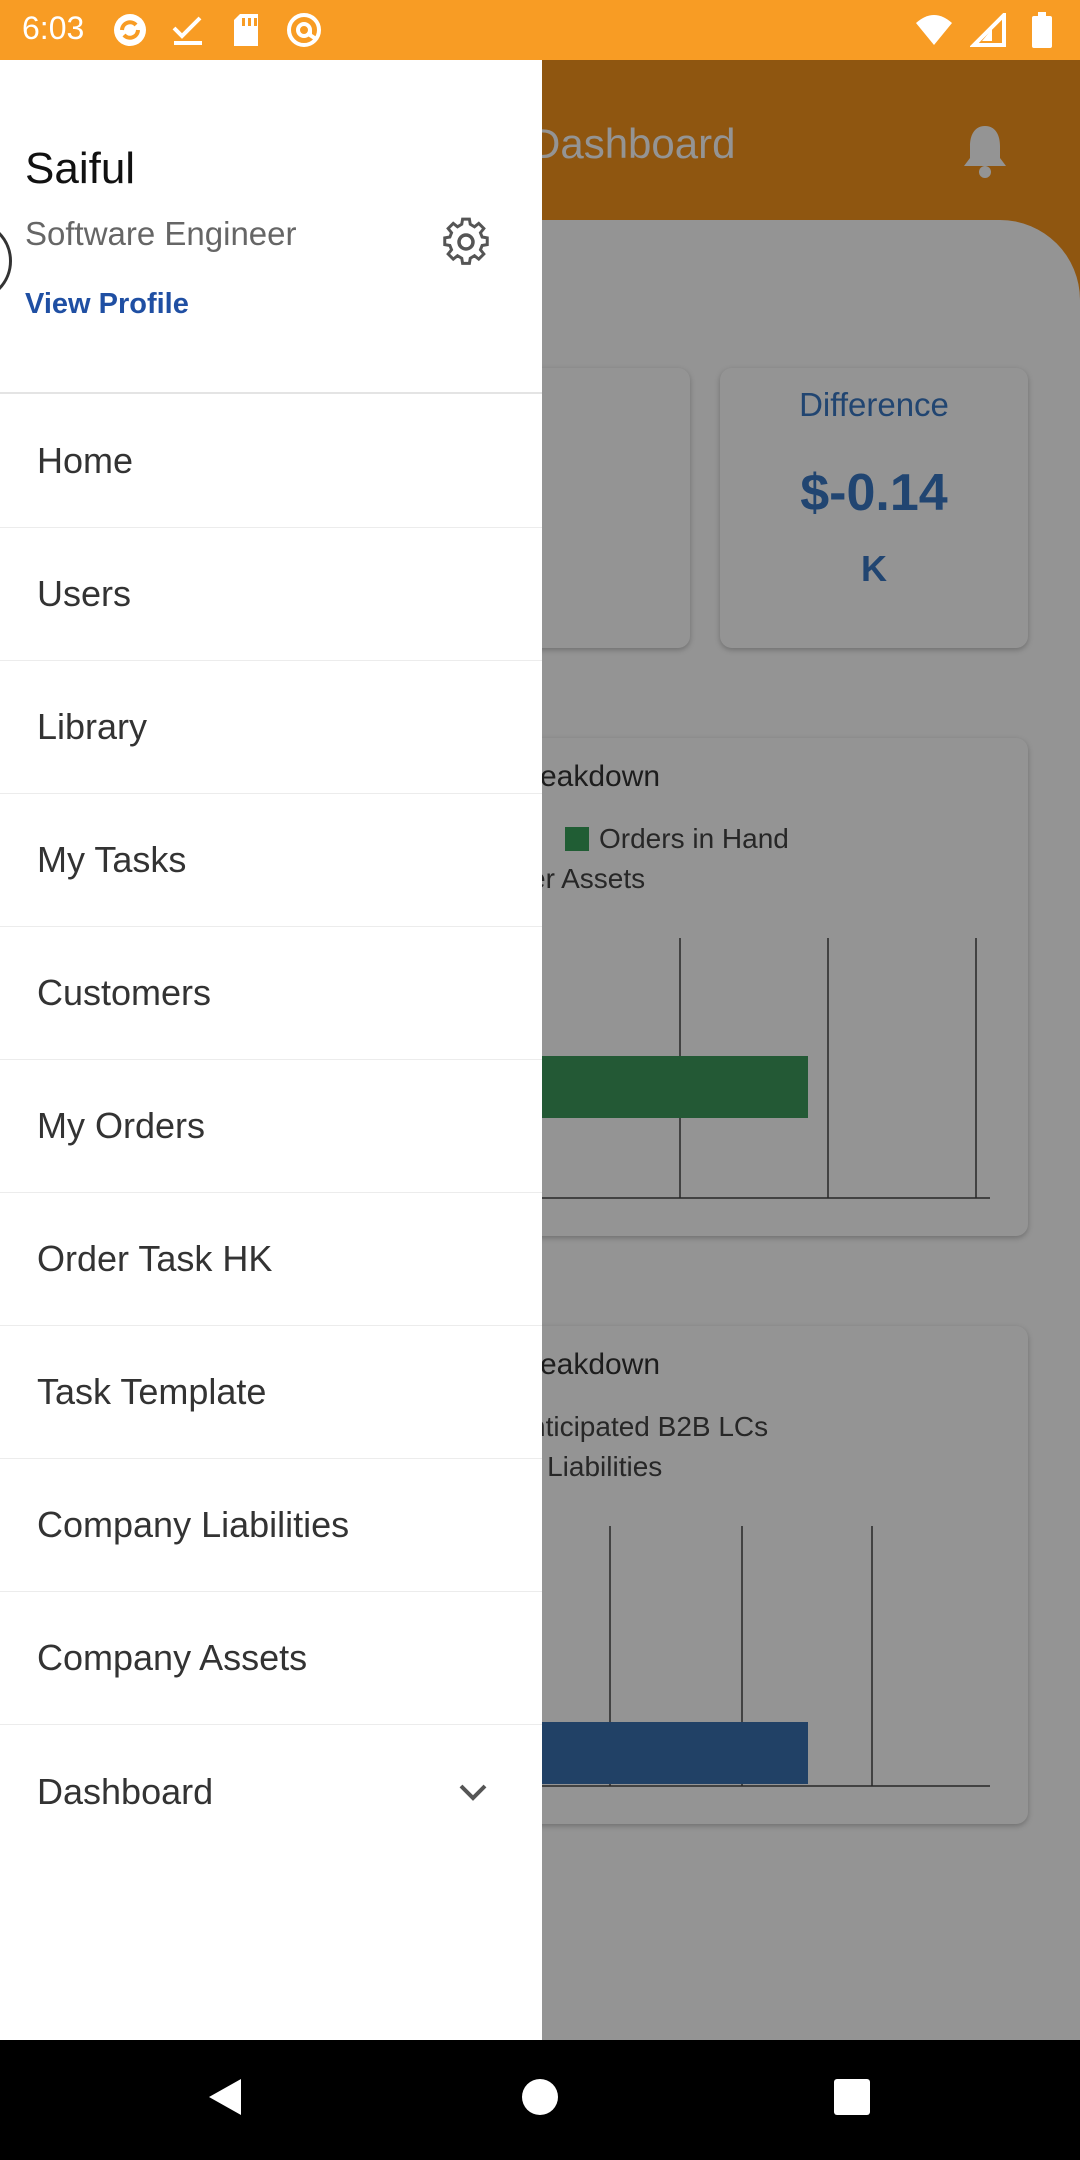 The height and width of the screenshot is (2160, 1080). Describe the element at coordinates (228, 2100) in the screenshot. I see `back-icon` at that location.